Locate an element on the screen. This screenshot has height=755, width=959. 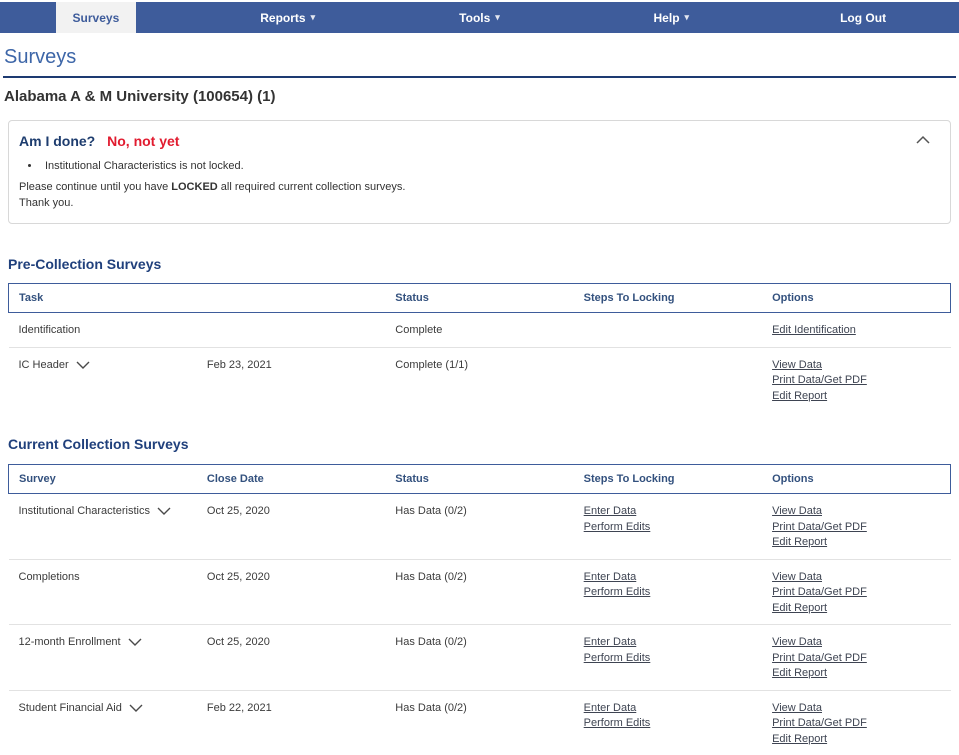
tab-surveys-label: Surveys is located at coordinates (96, 17).